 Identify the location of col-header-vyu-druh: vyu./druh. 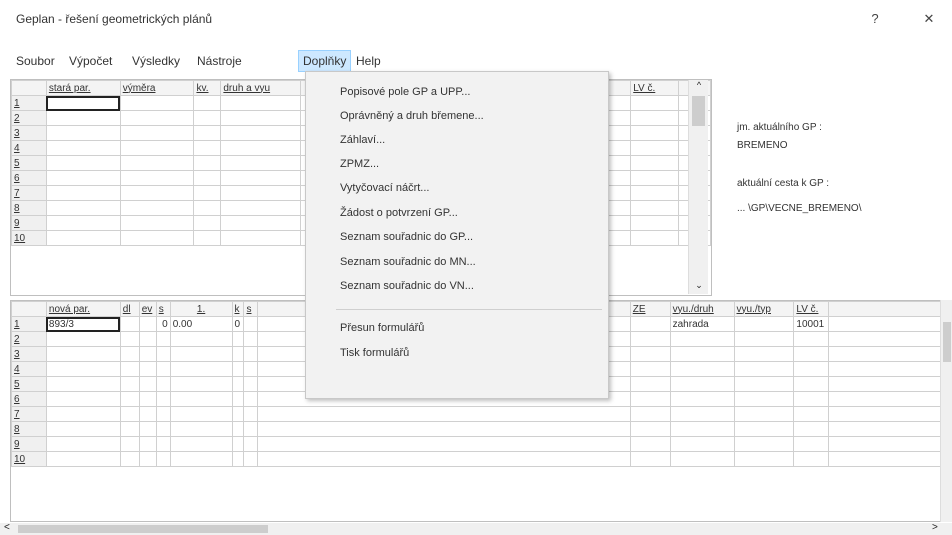
(702, 309).